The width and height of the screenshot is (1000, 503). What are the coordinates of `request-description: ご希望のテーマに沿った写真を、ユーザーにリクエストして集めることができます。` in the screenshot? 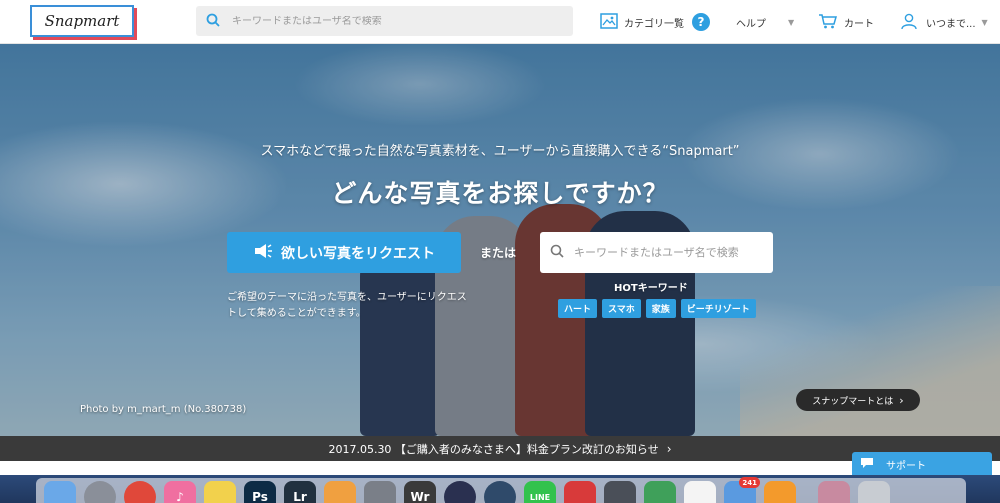 It's located at (347, 305).